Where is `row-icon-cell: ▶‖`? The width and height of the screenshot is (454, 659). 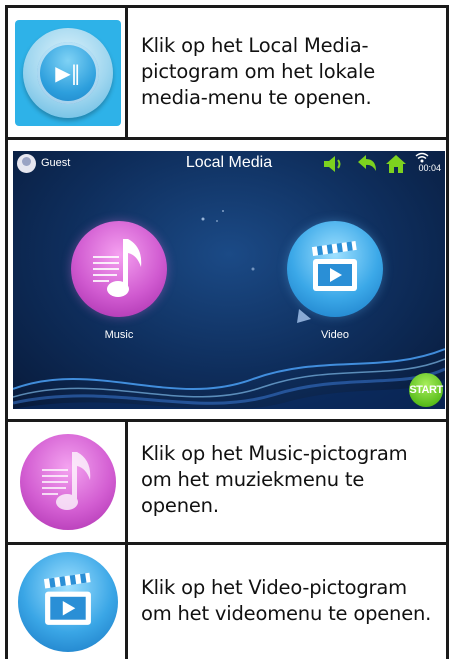 row-icon-cell: ▶‖ is located at coordinates (68, 72).